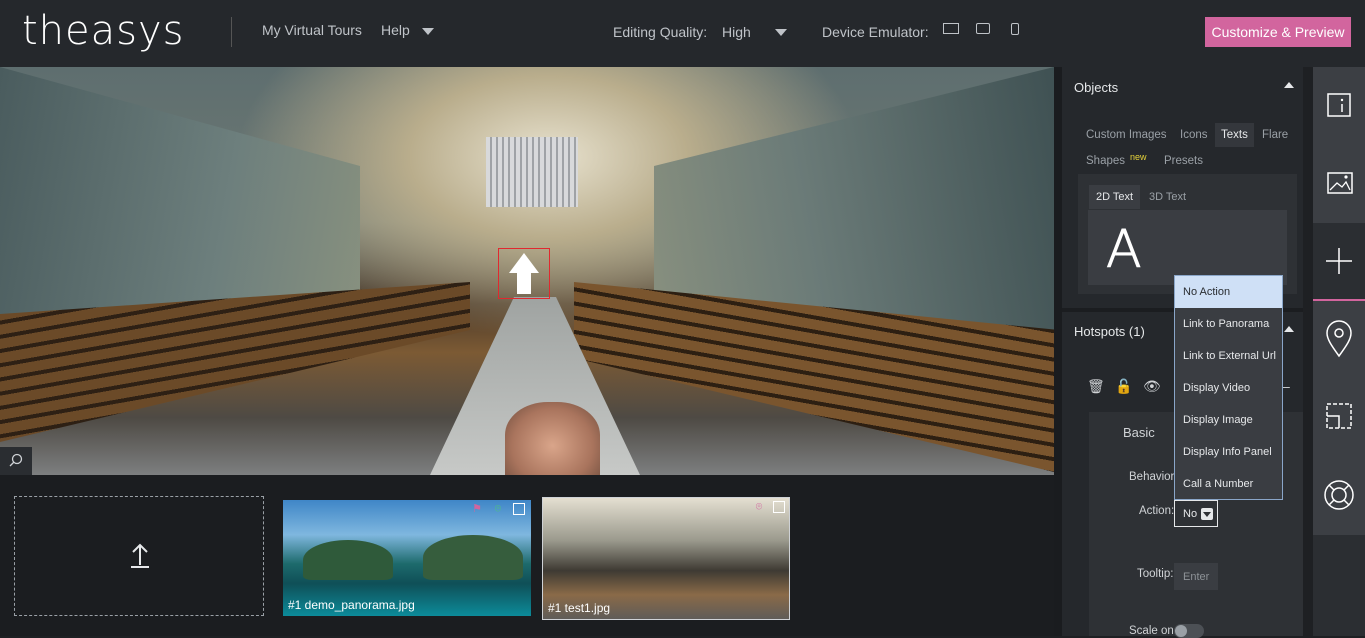 This screenshot has width=1365, height=638. Describe the element at coordinates (1228, 452) in the screenshot. I see `dropdown-option-display-info-panel: Display Info Panel` at that location.